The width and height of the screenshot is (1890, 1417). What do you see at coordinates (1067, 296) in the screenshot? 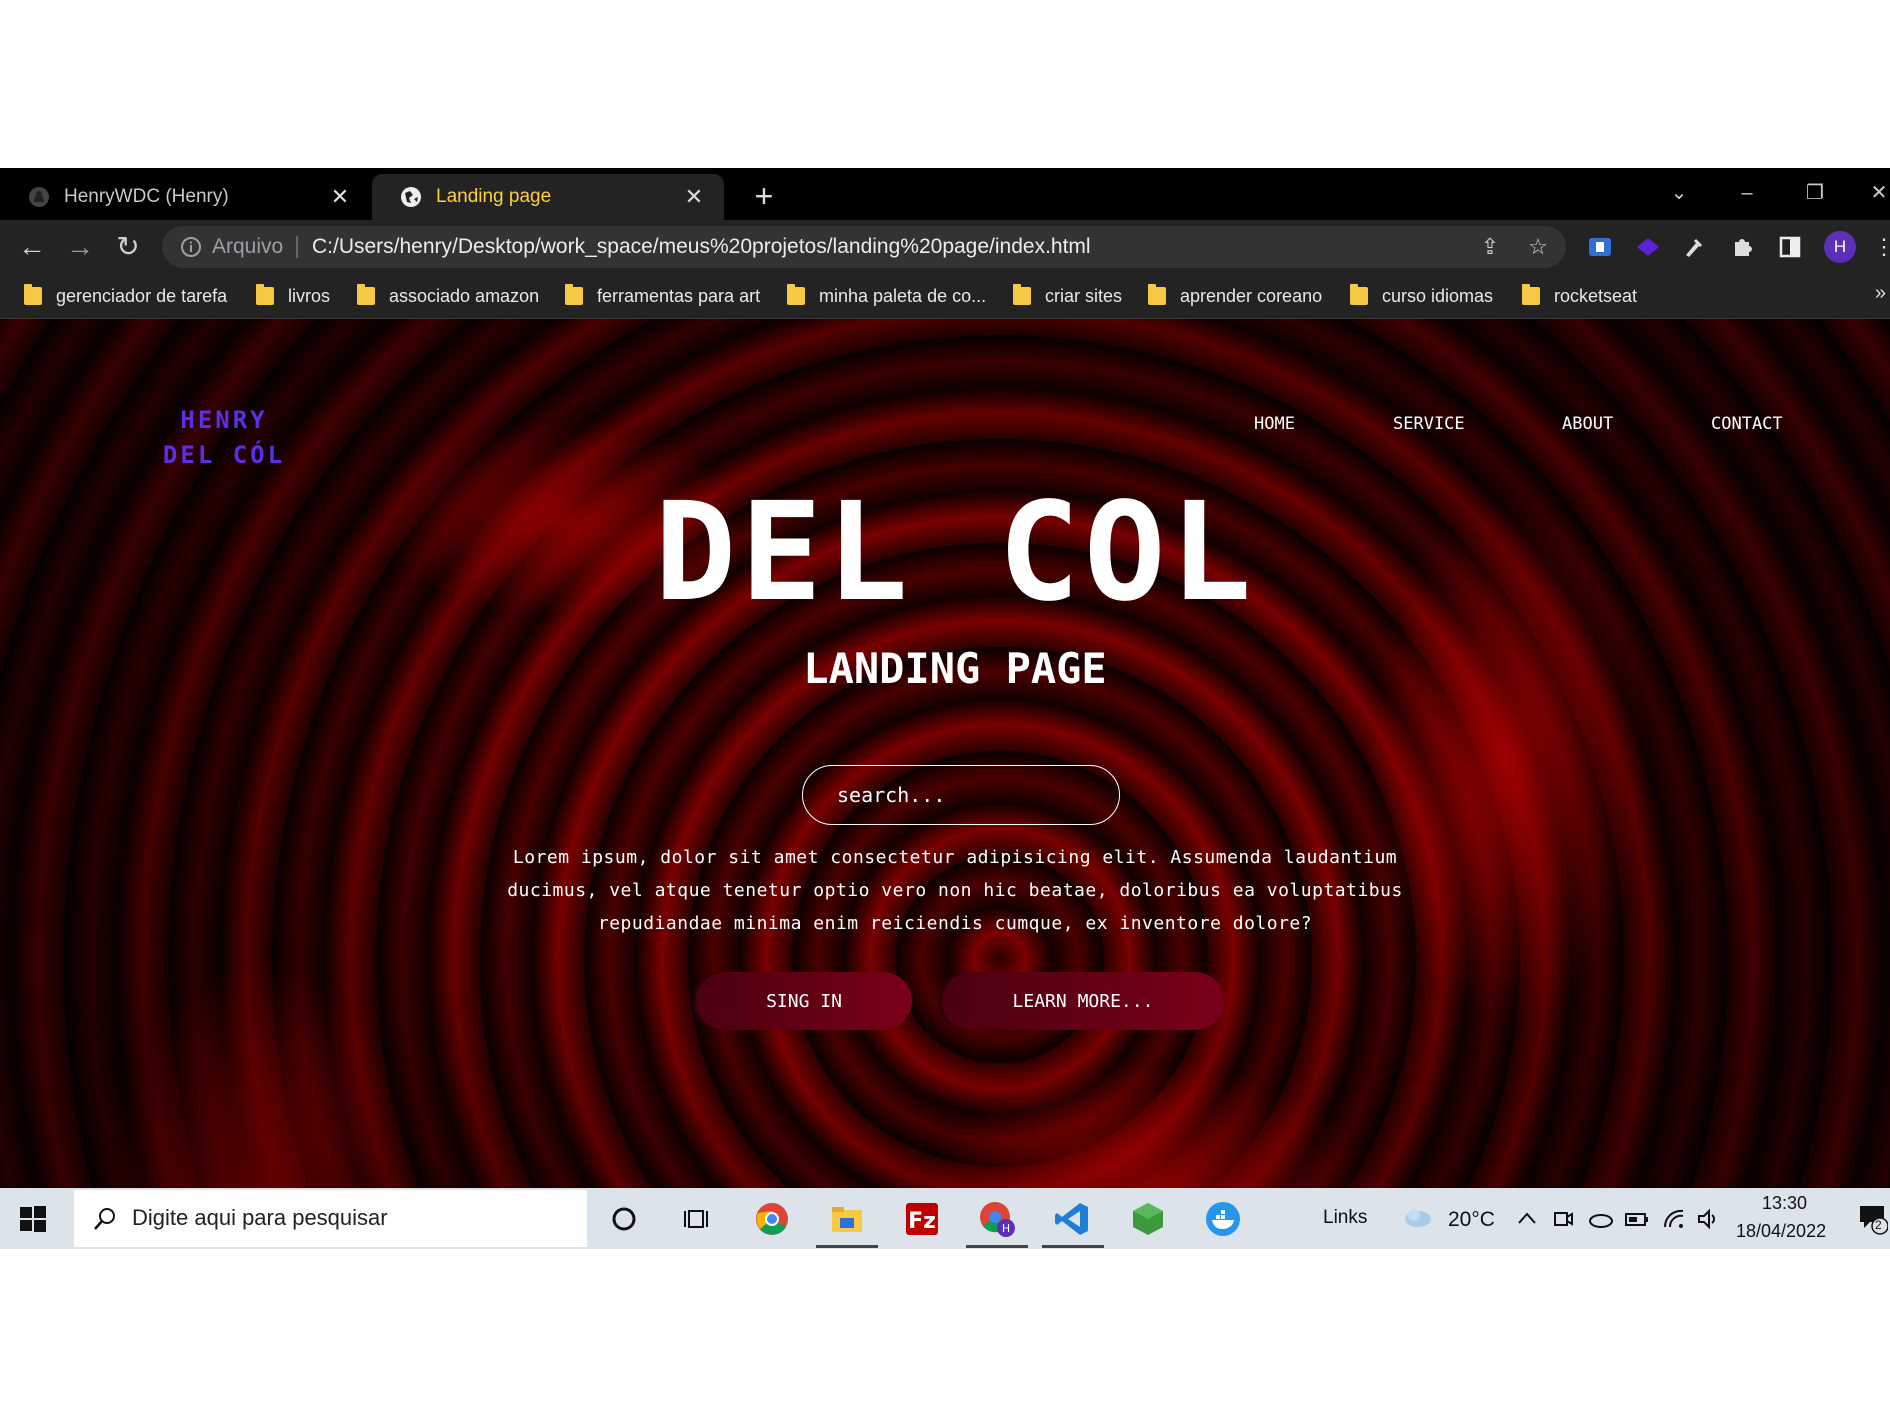
I see `bookmark-folder: criar sites` at bounding box center [1067, 296].